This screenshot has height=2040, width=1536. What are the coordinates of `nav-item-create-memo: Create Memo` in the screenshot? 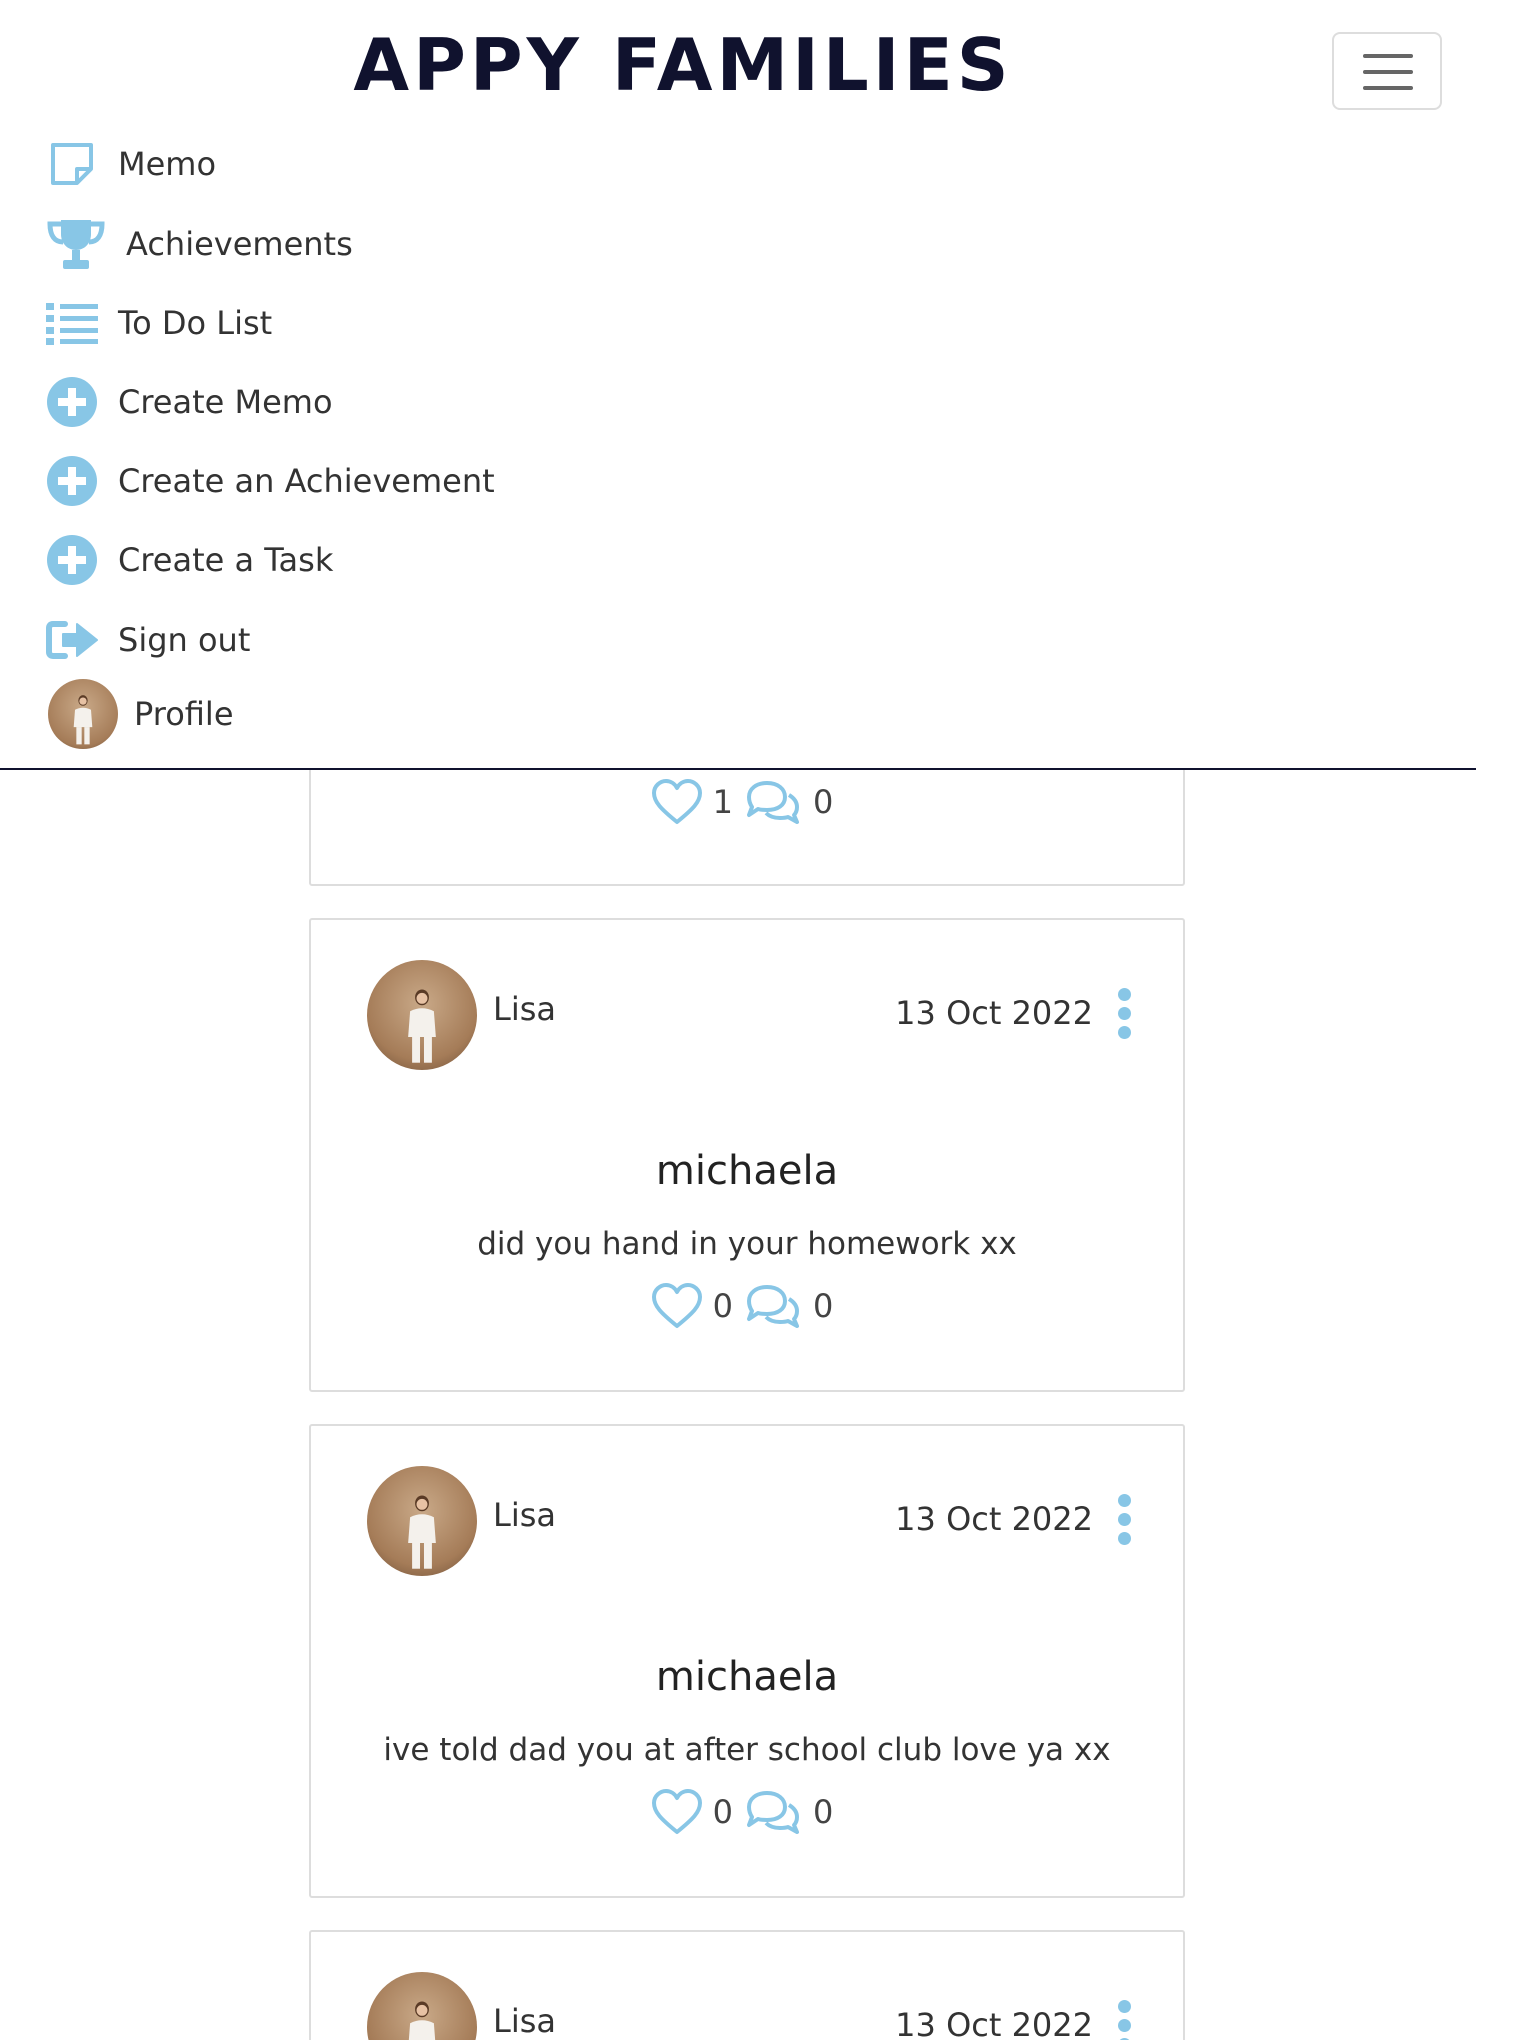 It's located at (188, 402).